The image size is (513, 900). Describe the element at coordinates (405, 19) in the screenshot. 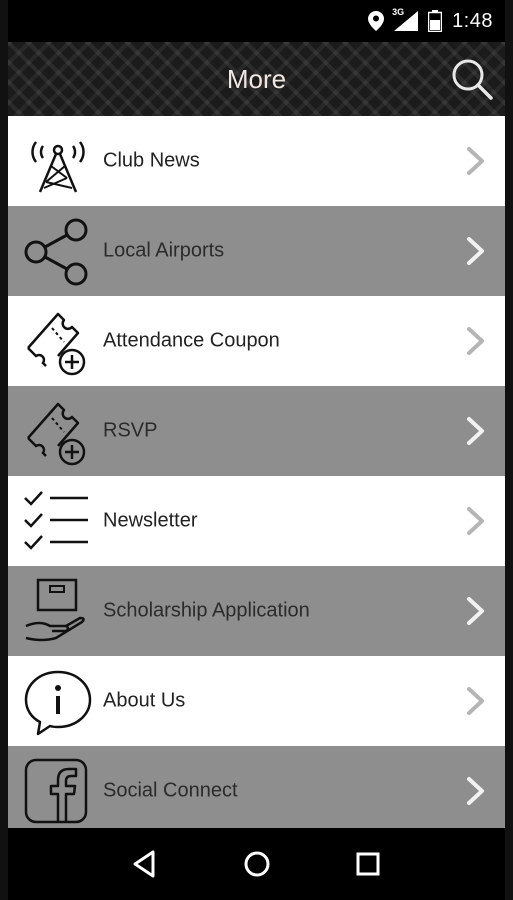

I see `signal-icon: 3G` at that location.